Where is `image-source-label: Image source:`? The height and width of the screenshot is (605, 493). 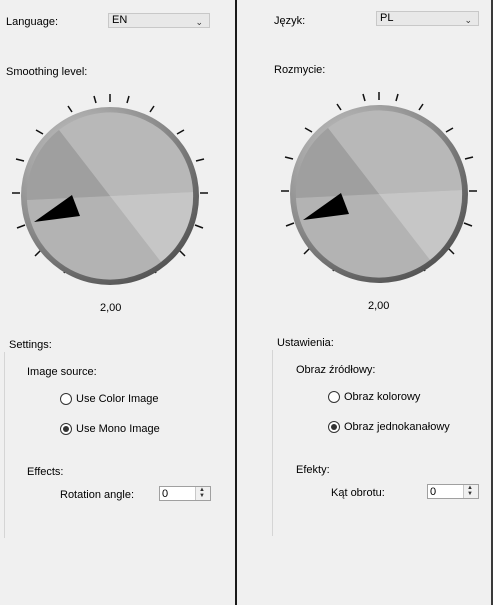 image-source-label: Image source: is located at coordinates (62, 372).